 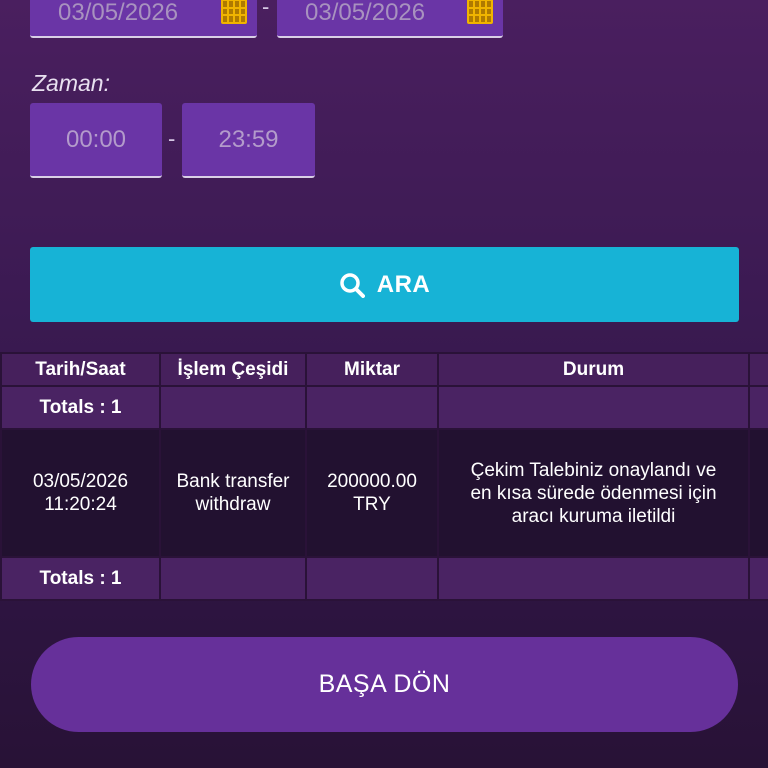 I want to click on row-extra, so click(x=758, y=493).